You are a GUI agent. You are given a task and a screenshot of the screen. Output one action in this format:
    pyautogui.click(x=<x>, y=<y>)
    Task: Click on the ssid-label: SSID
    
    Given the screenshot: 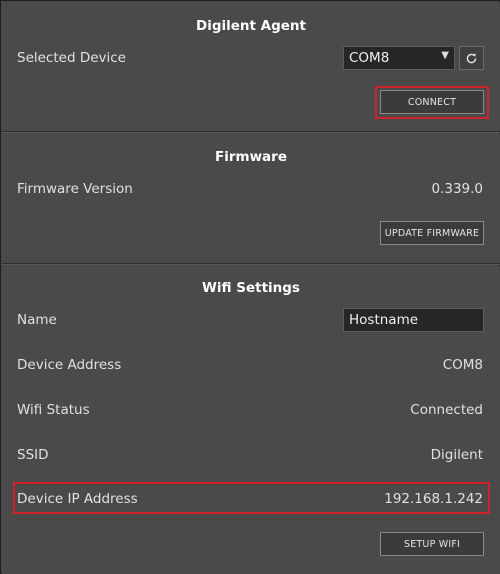 What is the action you would take?
    pyautogui.click(x=33, y=455)
    